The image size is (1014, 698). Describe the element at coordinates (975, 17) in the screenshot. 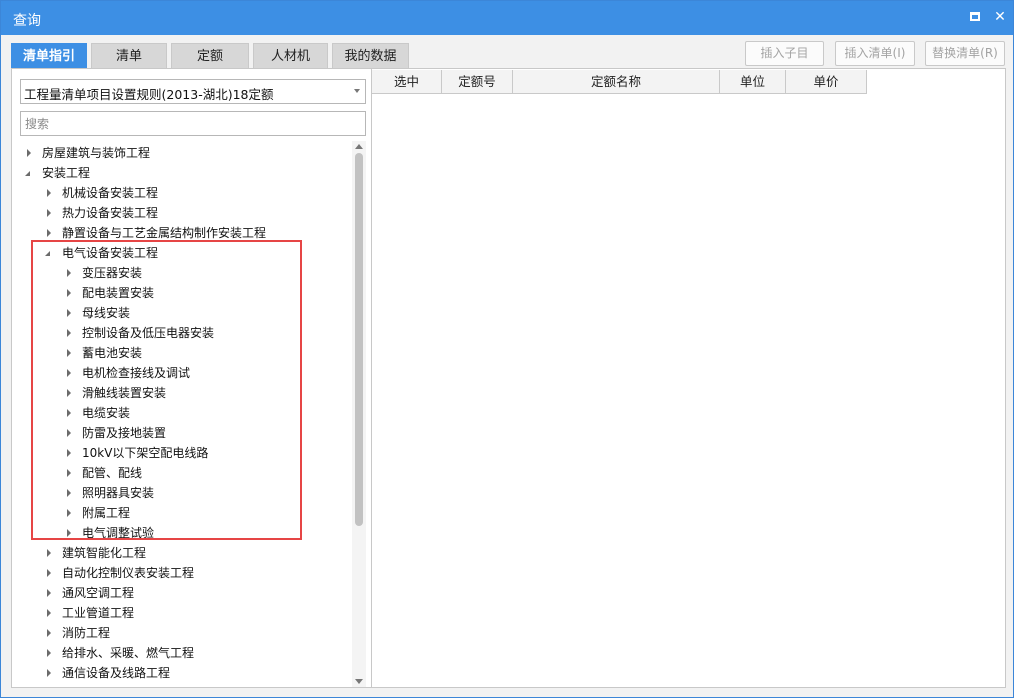

I see `restore-icon` at that location.